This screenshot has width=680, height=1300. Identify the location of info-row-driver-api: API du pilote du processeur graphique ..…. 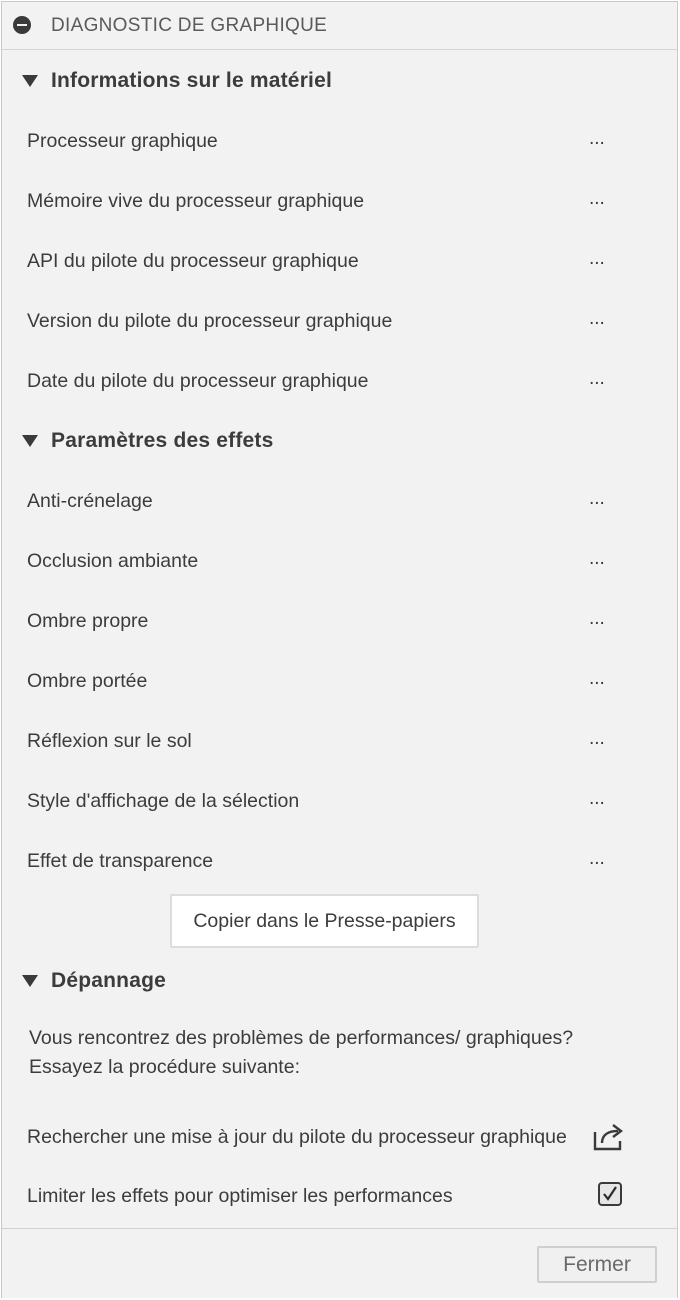
(332, 261).